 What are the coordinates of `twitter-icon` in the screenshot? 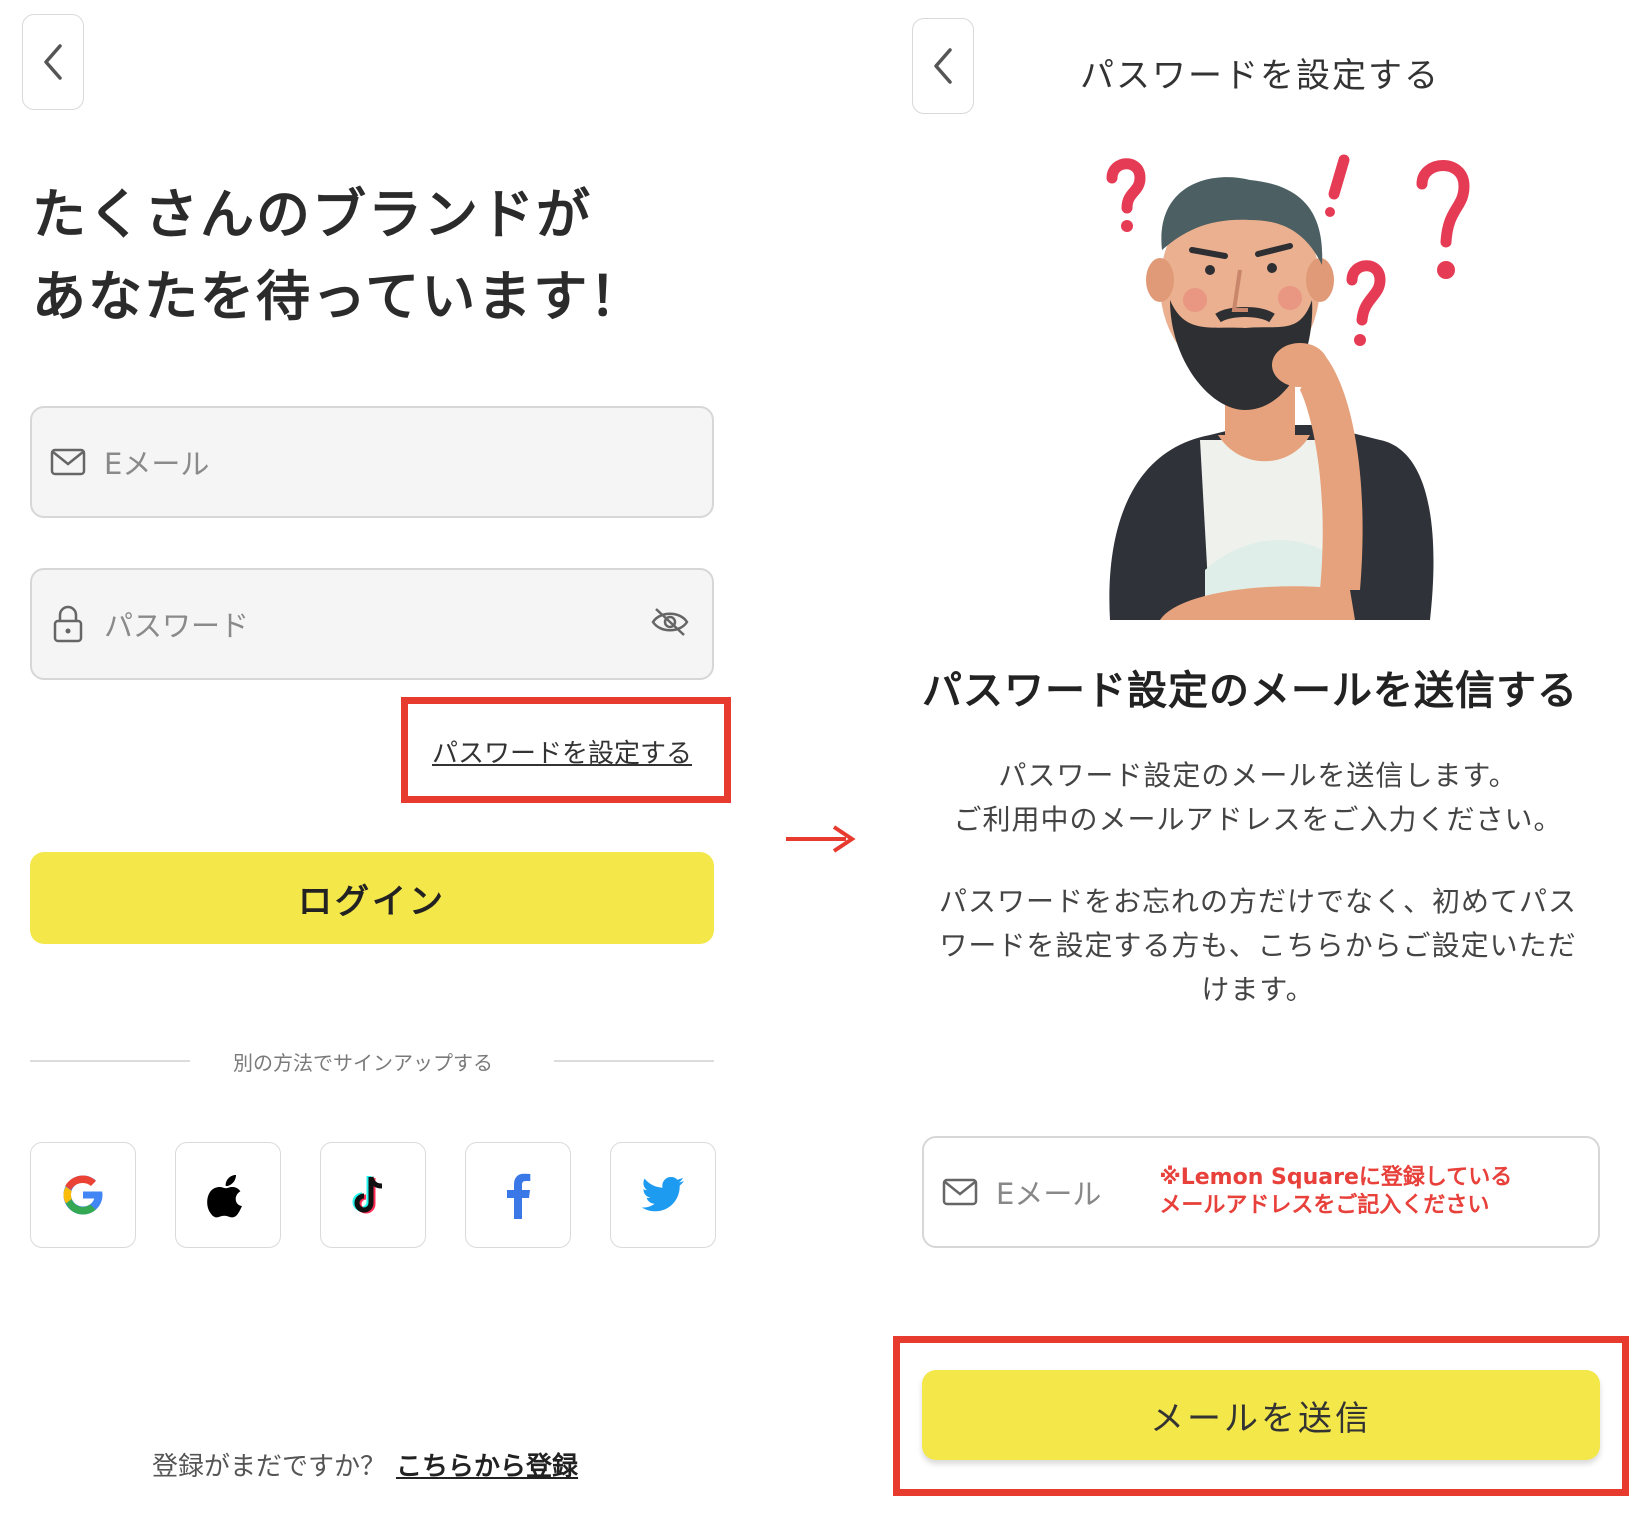 It's located at (662, 1194).